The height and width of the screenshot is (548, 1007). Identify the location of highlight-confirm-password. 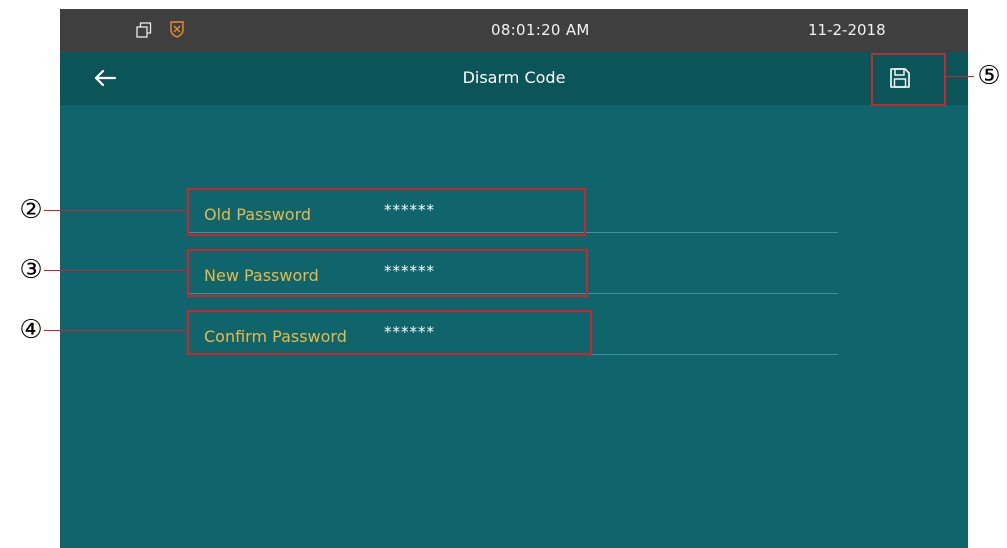
(389, 332).